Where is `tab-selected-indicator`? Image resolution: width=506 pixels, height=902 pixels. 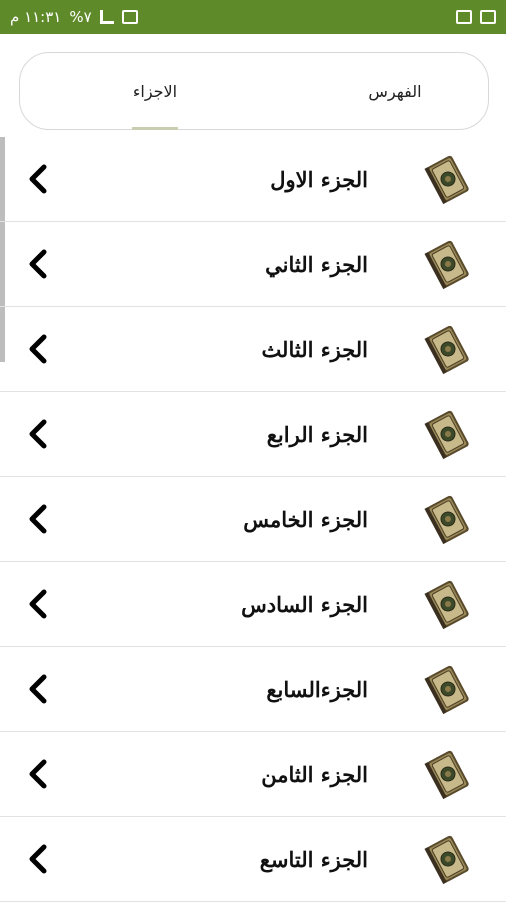 tab-selected-indicator is located at coordinates (155, 128).